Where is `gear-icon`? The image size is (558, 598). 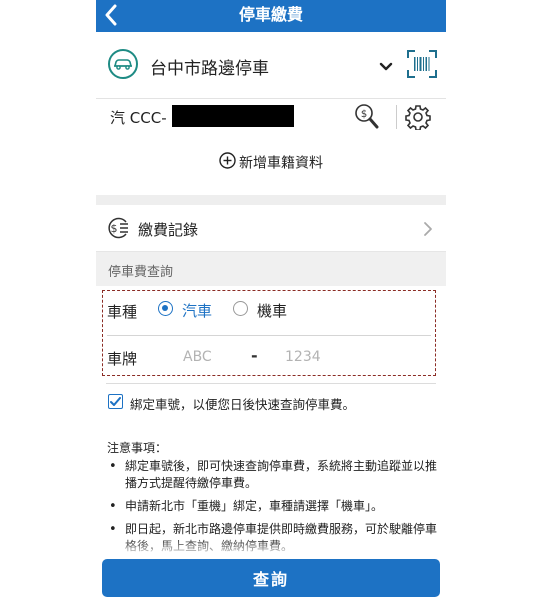 gear-icon is located at coordinates (418, 119).